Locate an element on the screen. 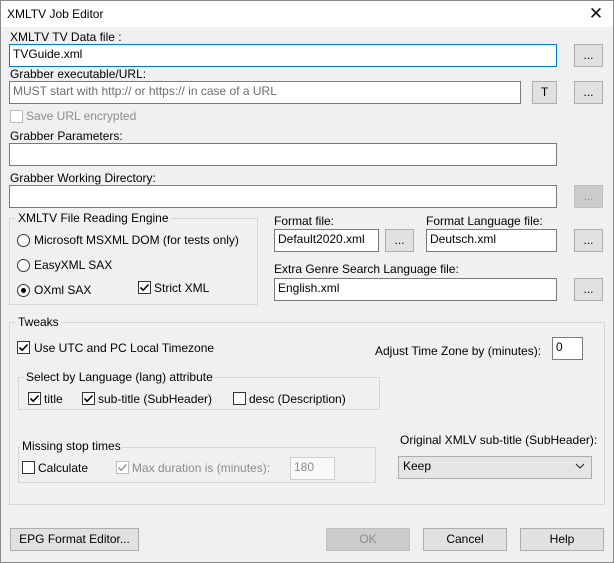 The width and height of the screenshot is (614, 563). orig-subtitle-label: Original XMLV sub-title (SubHeader): is located at coordinates (499, 440).